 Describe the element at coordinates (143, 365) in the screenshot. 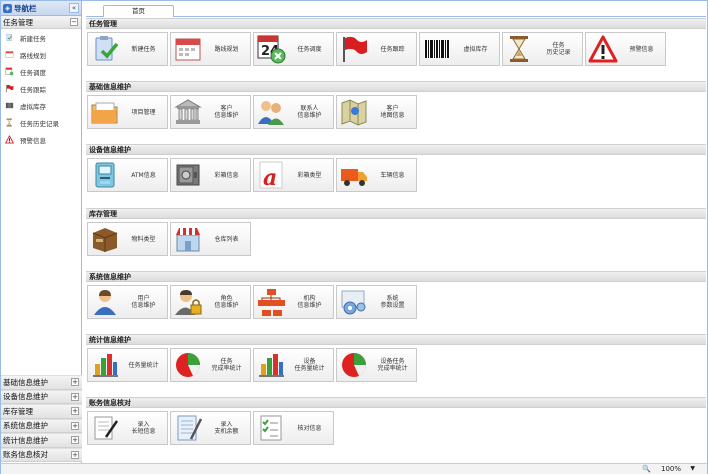

I see `tile-label: 任务量统计` at that location.